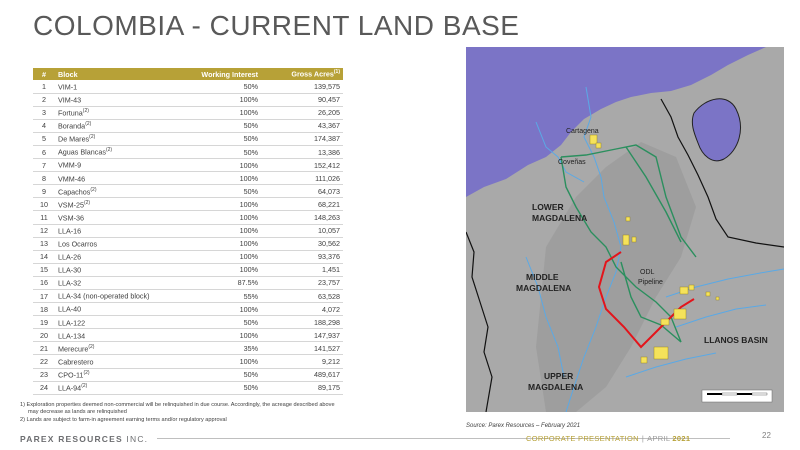 Image resolution: width=800 pixels, height=450 pixels. I want to click on cell-block: De Mares(2), so click(110, 139).